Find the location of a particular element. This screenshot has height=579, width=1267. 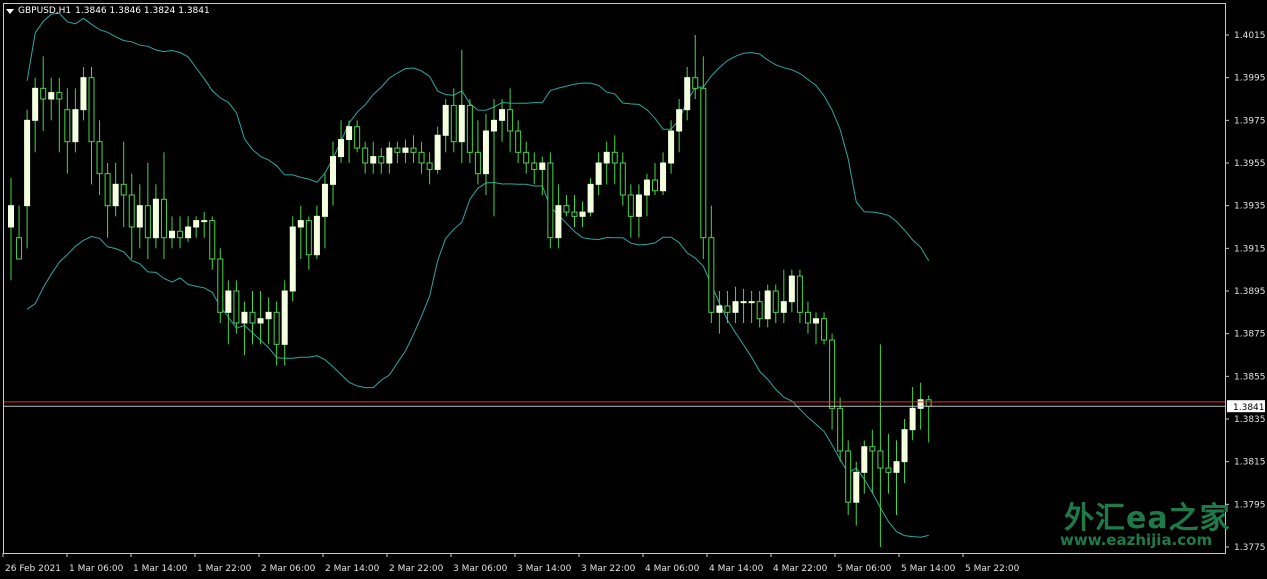

x-tick-label: 2 Mar 14:00 is located at coordinates (352, 569).